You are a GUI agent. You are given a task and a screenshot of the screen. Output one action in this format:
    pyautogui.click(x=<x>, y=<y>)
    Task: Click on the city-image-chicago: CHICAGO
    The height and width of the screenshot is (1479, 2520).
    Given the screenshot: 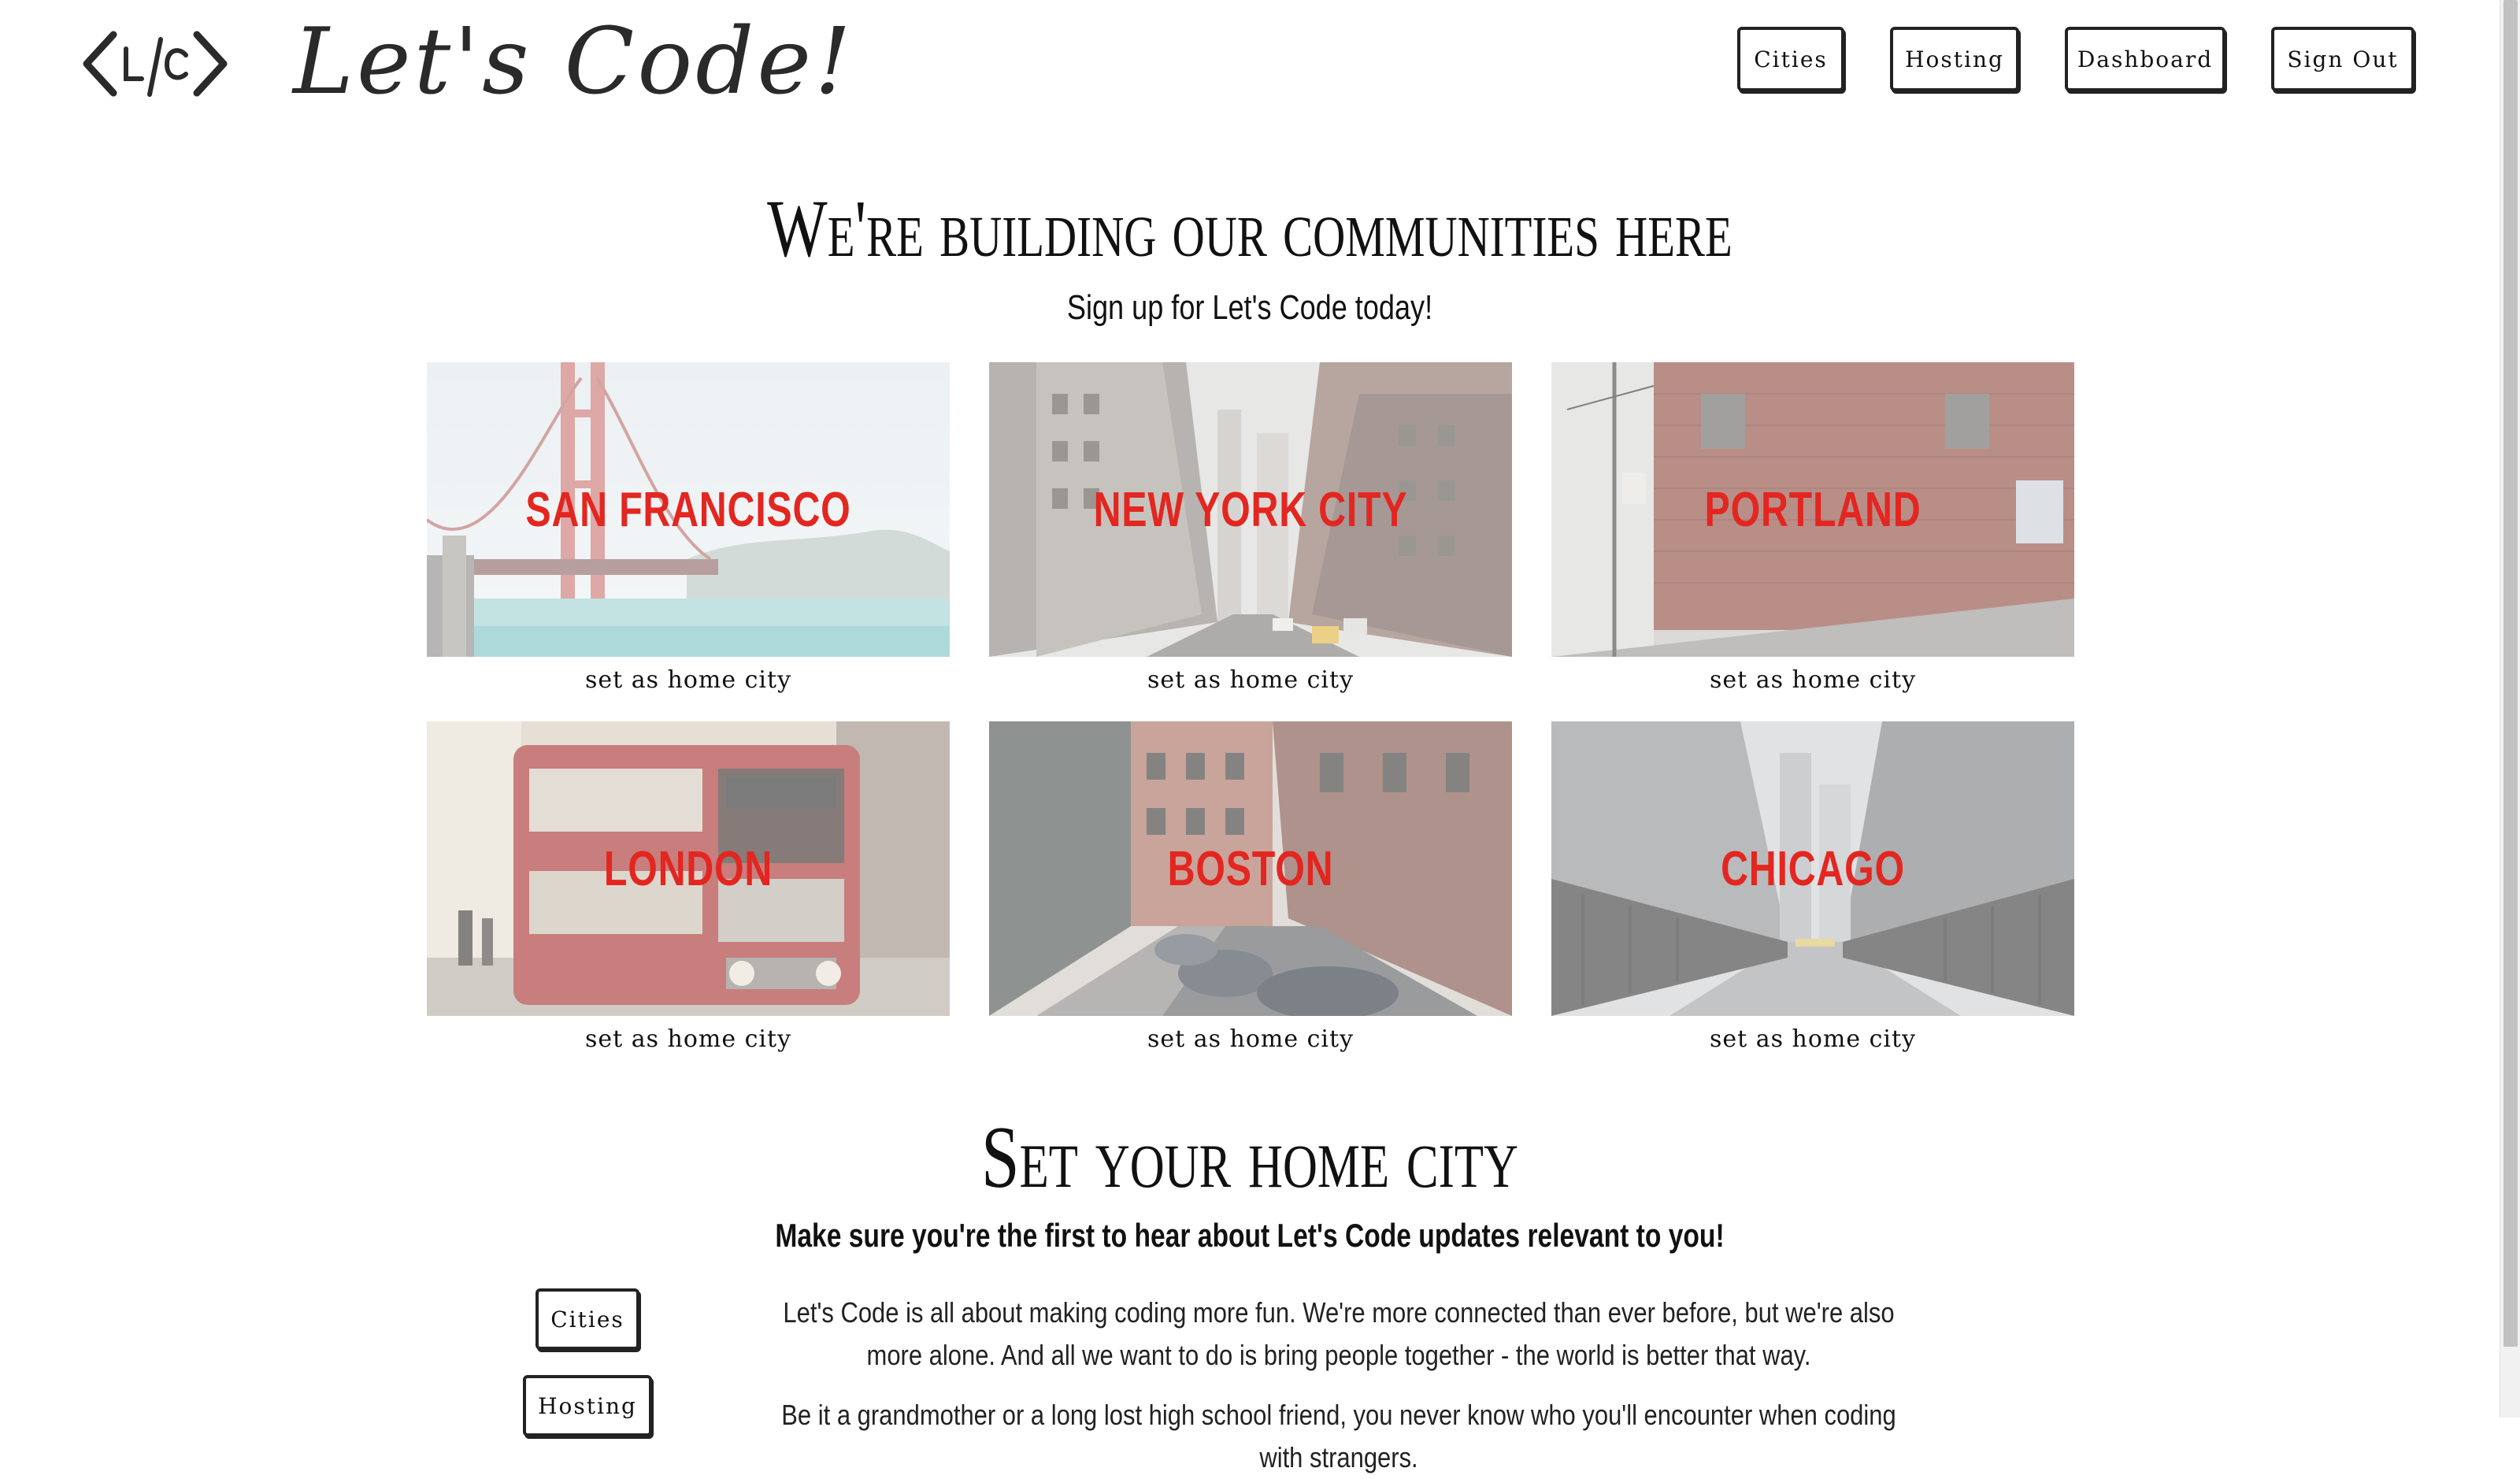 What is the action you would take?
    pyautogui.click(x=1812, y=868)
    